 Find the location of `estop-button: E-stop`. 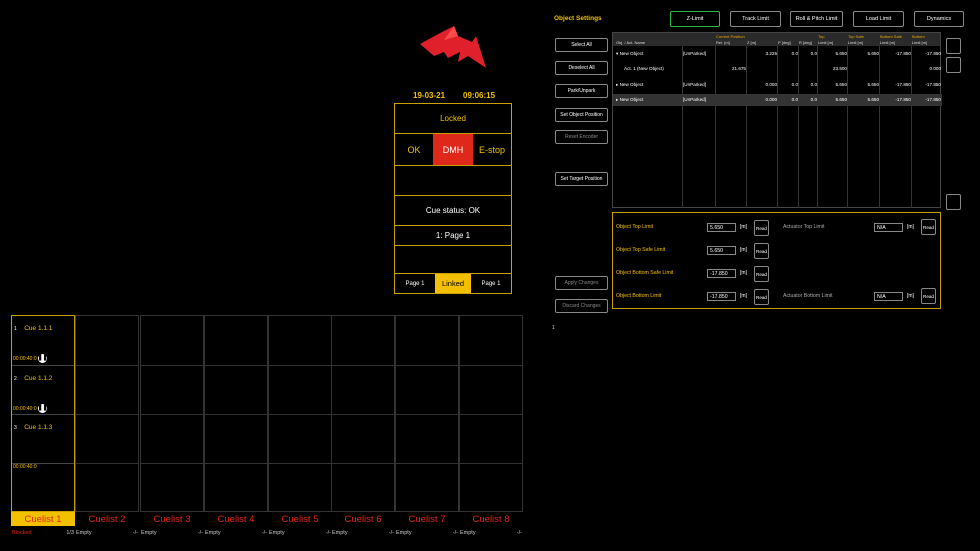

estop-button: E-stop is located at coordinates (492, 149).